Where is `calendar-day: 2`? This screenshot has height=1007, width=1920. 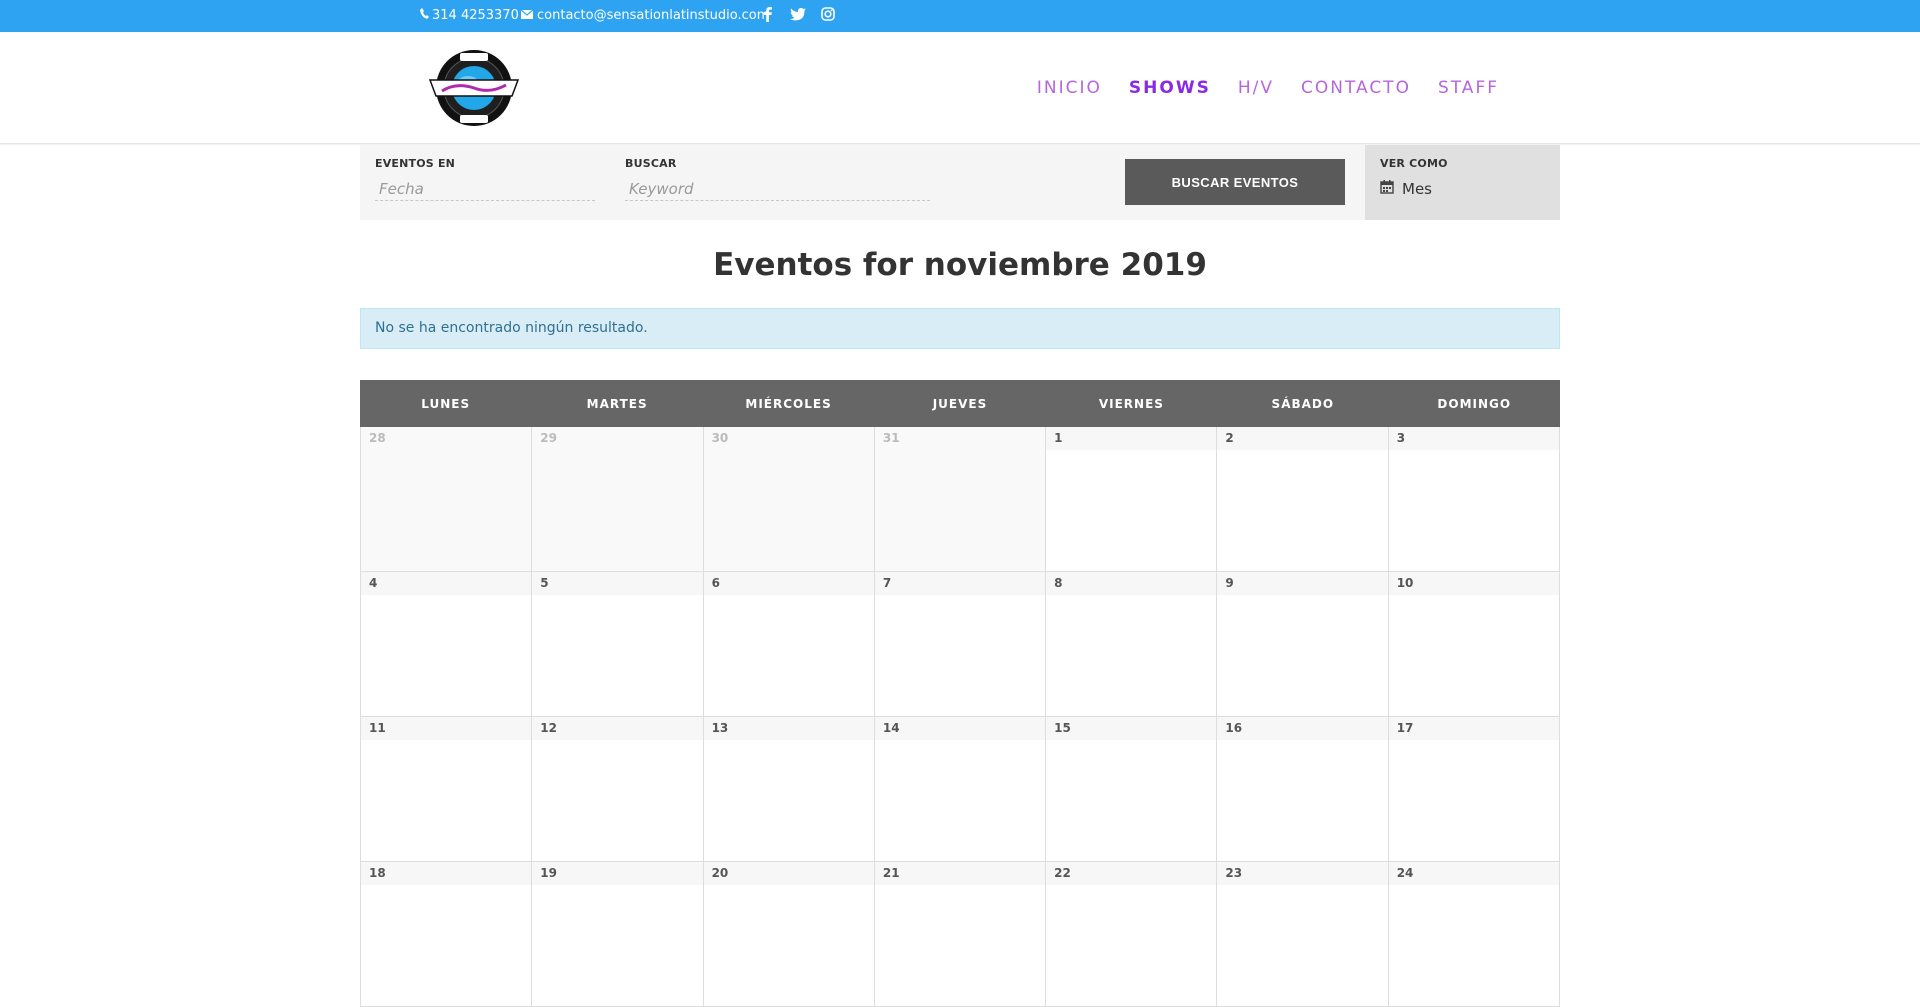
calendar-day: 2 is located at coordinates (1302, 499).